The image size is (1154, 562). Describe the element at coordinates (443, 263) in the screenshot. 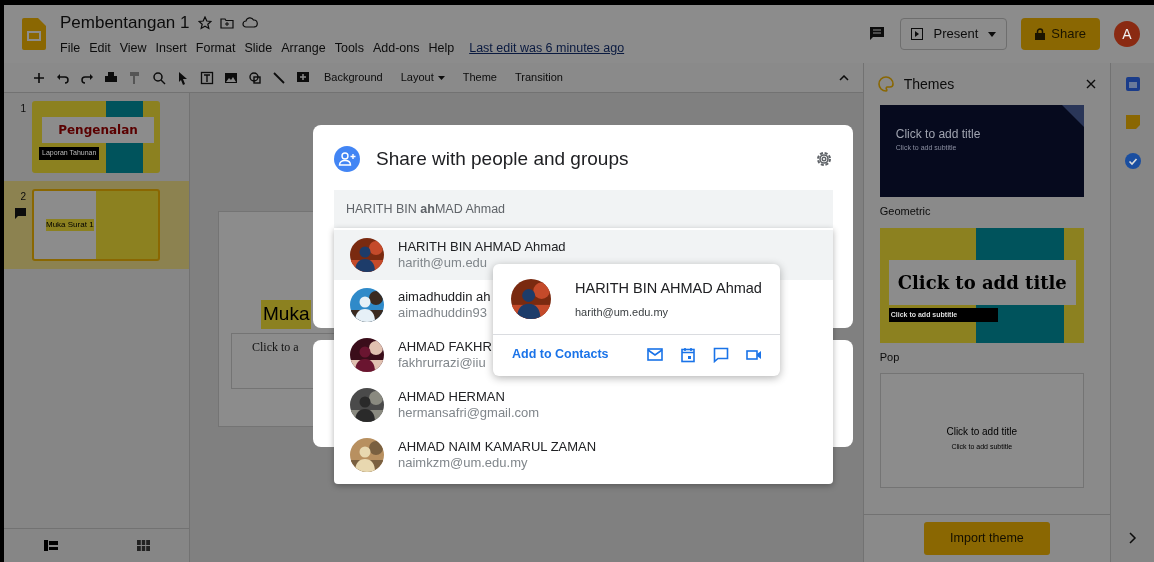

I see `contact-email: harith@um.edu` at that location.